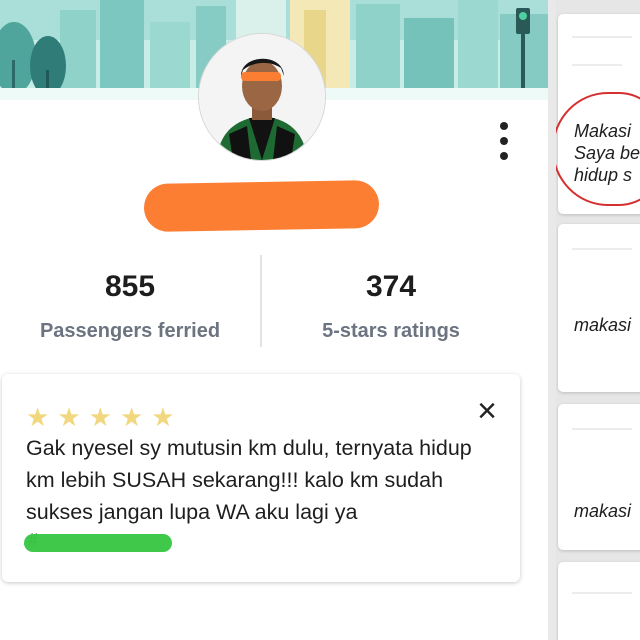 This screenshot has height=640, width=640. What do you see at coordinates (599, 601) in the screenshot?
I see `side-review-card` at bounding box center [599, 601].